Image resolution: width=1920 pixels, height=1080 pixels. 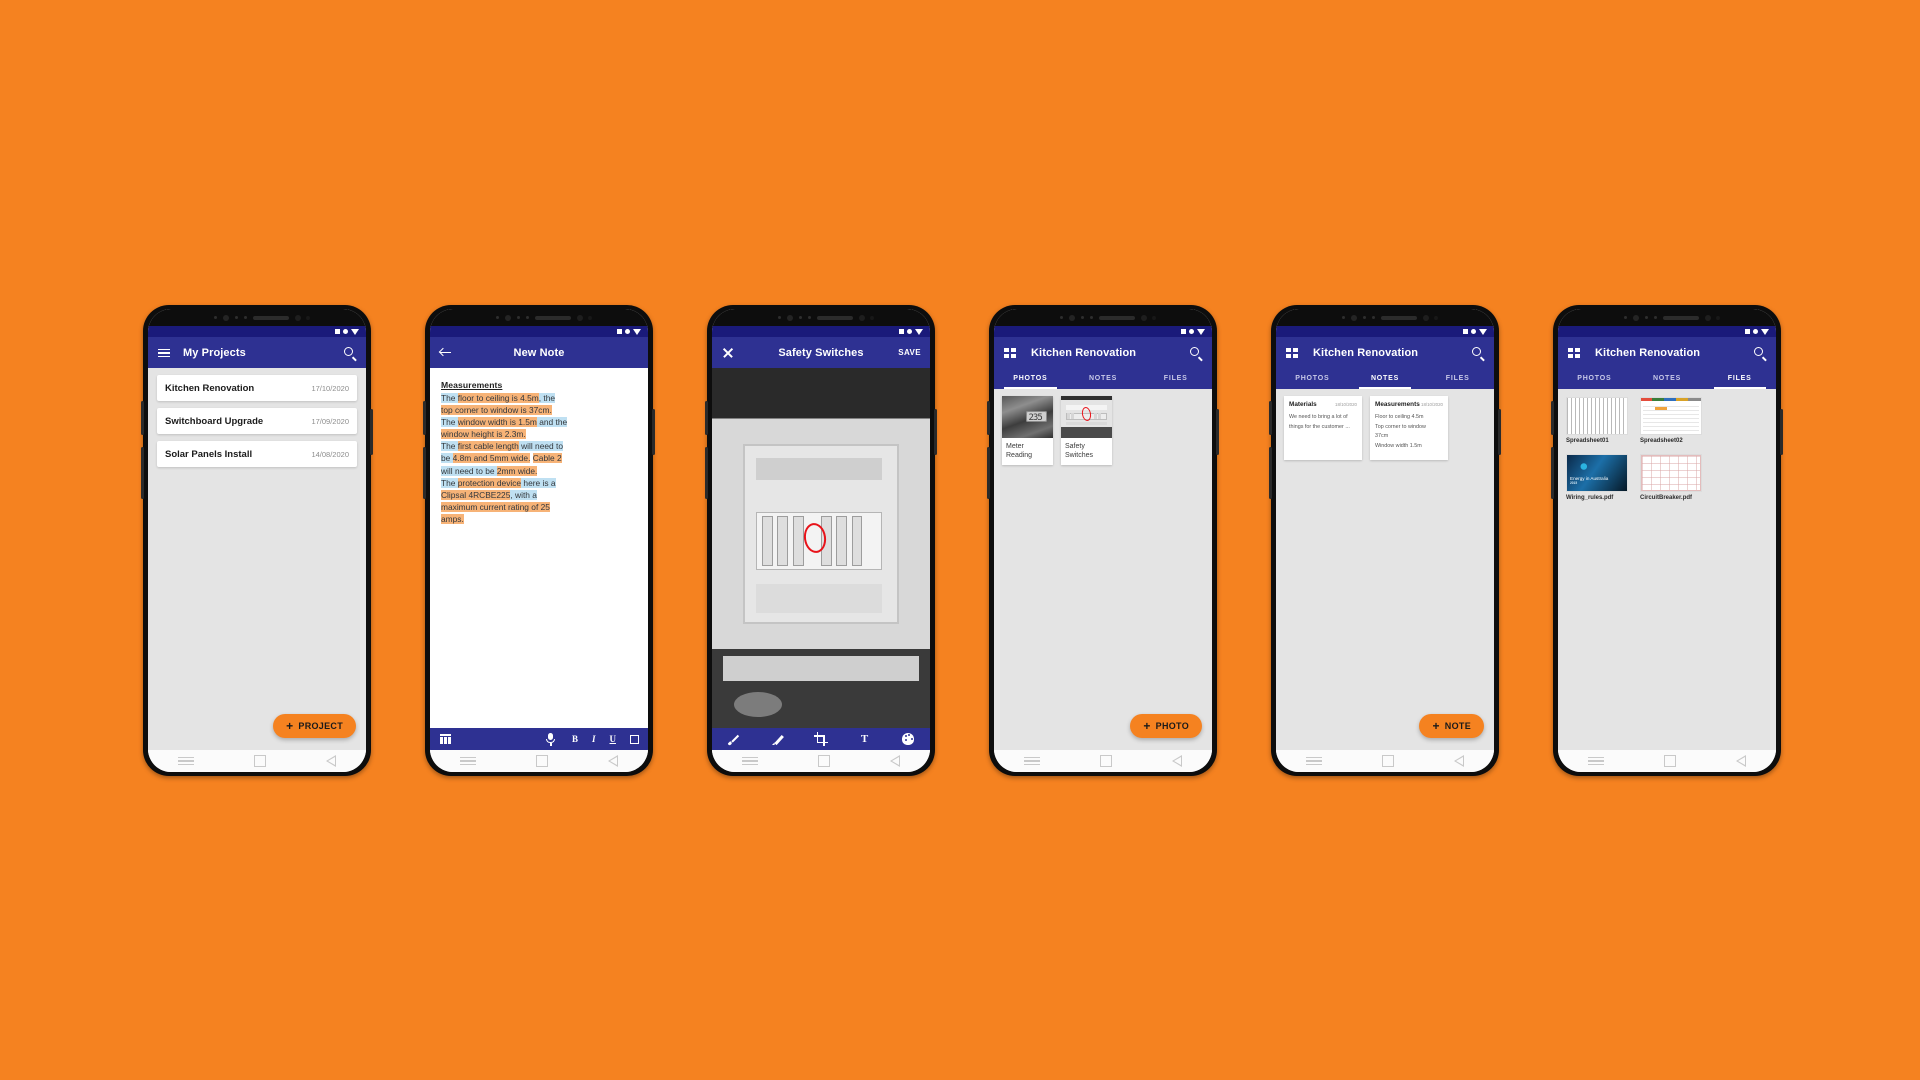 I want to click on back-arrow-icon, so click(x=445, y=353).